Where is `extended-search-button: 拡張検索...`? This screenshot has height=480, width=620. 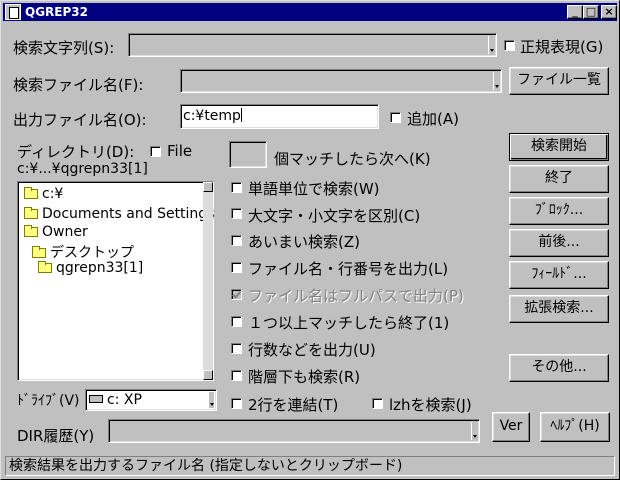 extended-search-button: 拡張検索... is located at coordinates (559, 309).